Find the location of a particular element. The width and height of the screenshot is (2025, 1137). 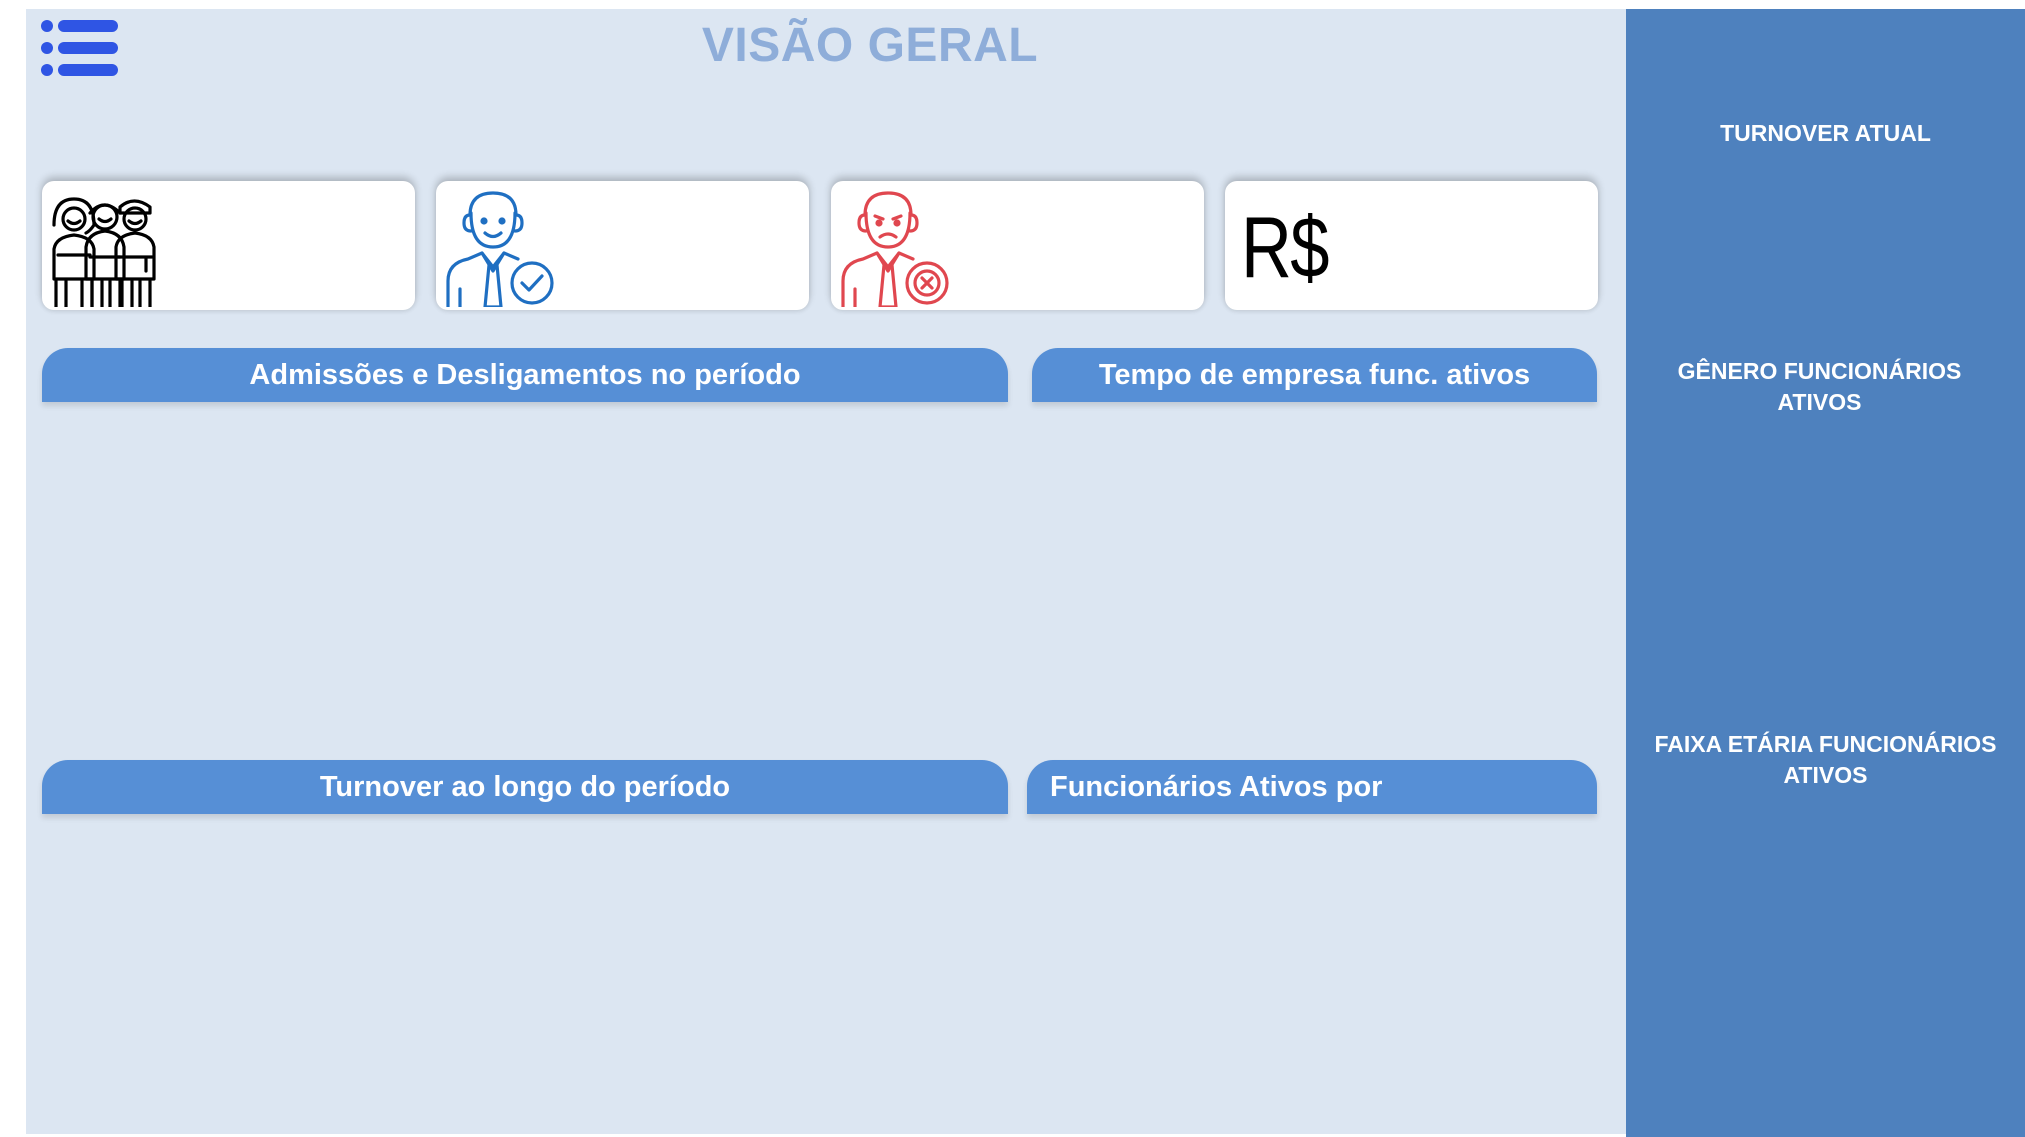

section-header-admissoes: Admissões e Desligamentos no período is located at coordinates (525, 375).